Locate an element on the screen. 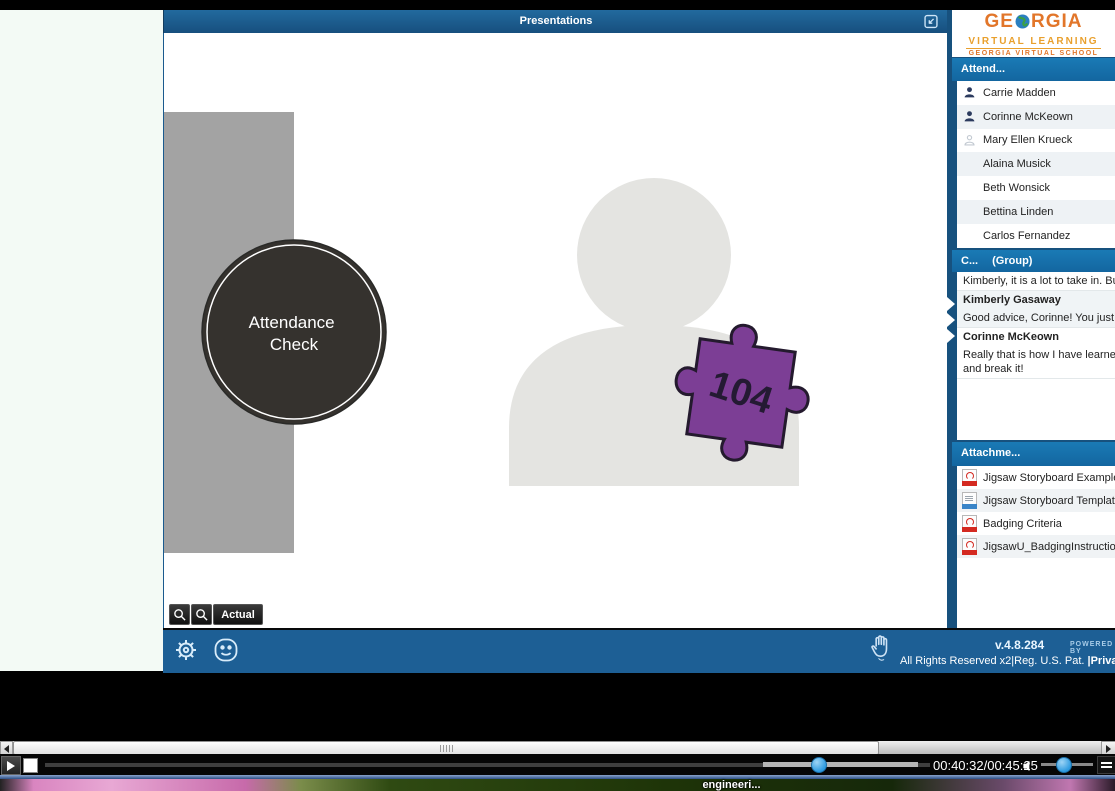 This screenshot has height=791, width=1115. presentation-titlebar: Presentations is located at coordinates (555, 21).